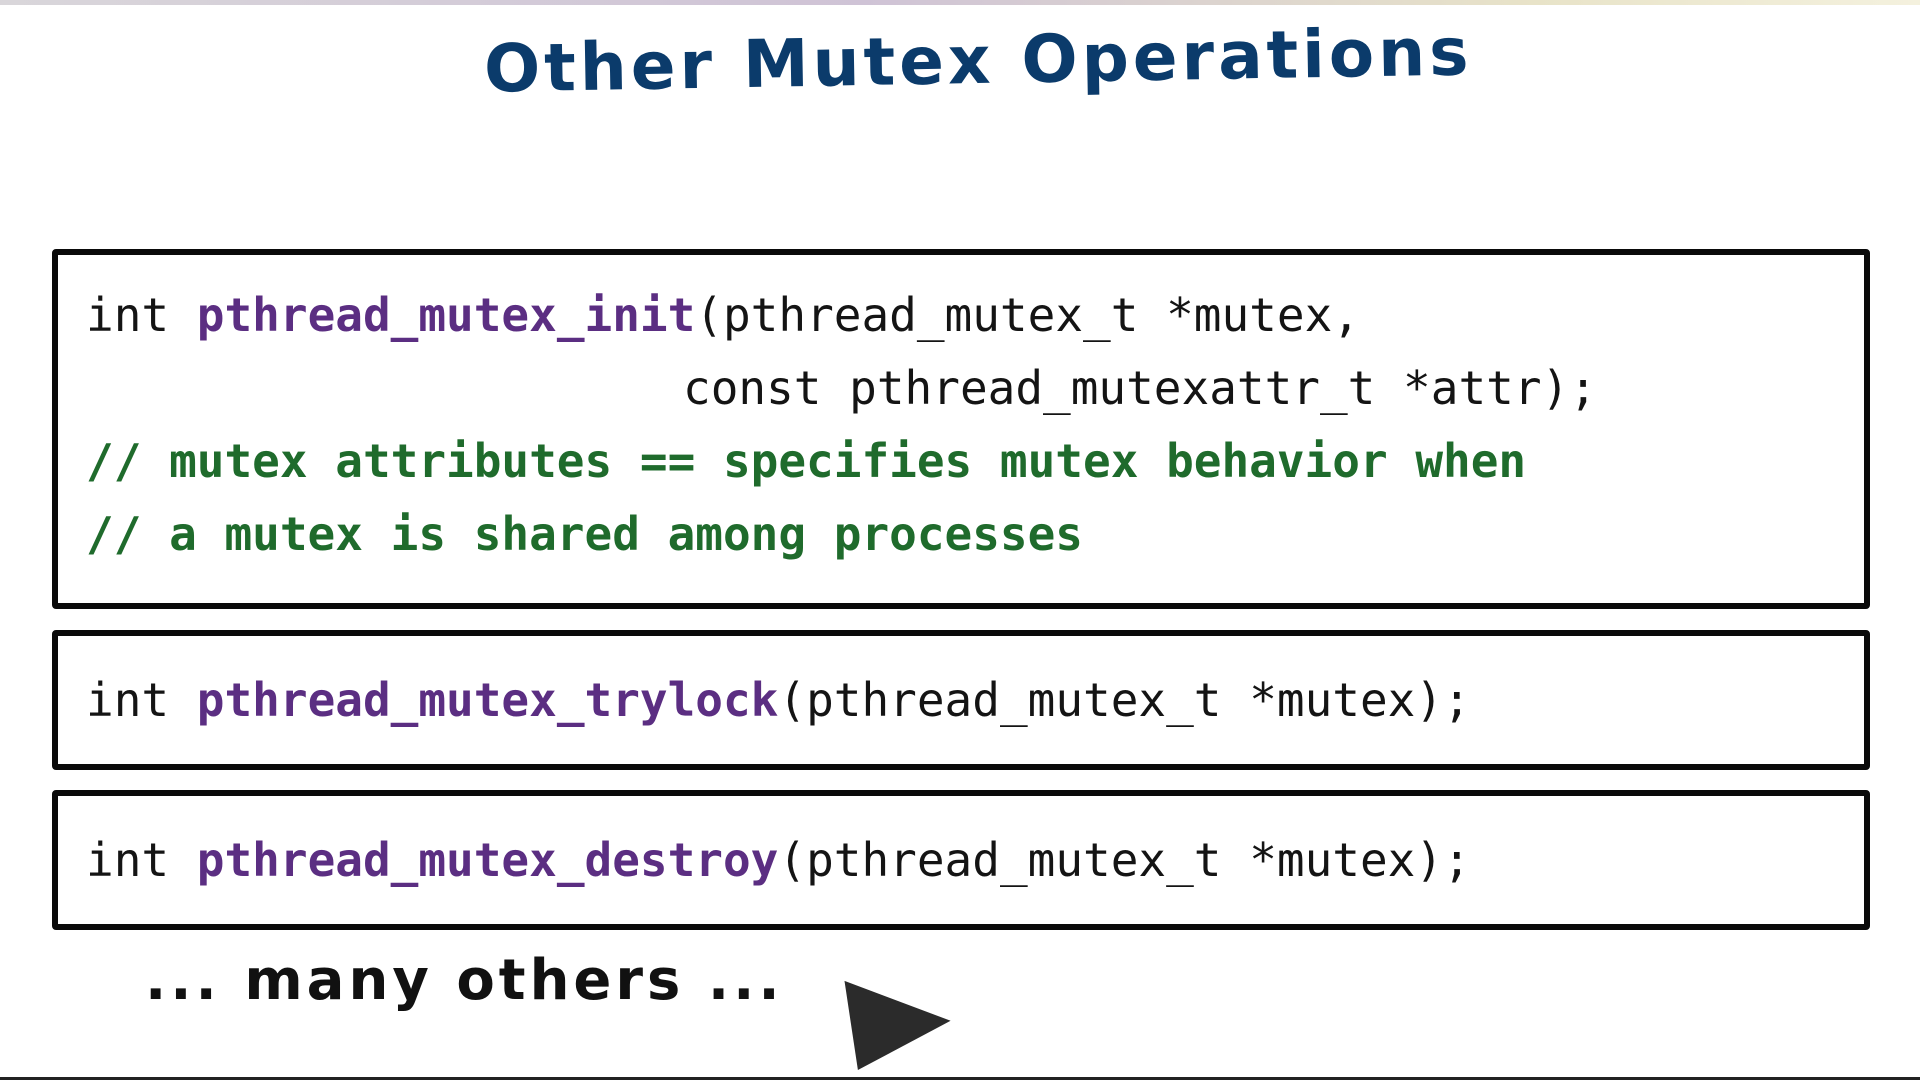 The height and width of the screenshot is (1080, 1920). I want to click on function-name: pthread_mutex_destroy, so click(487, 860).